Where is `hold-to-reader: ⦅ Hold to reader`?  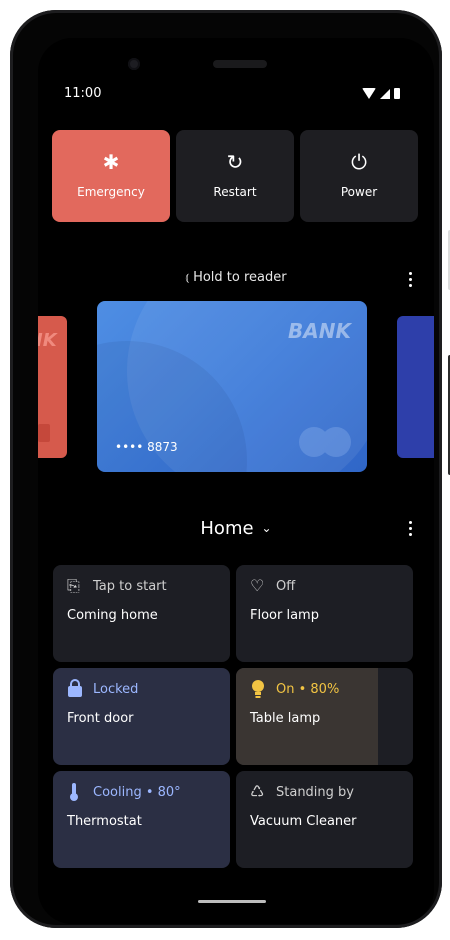
hold-to-reader: ⦅ Hold to reader is located at coordinates (236, 277).